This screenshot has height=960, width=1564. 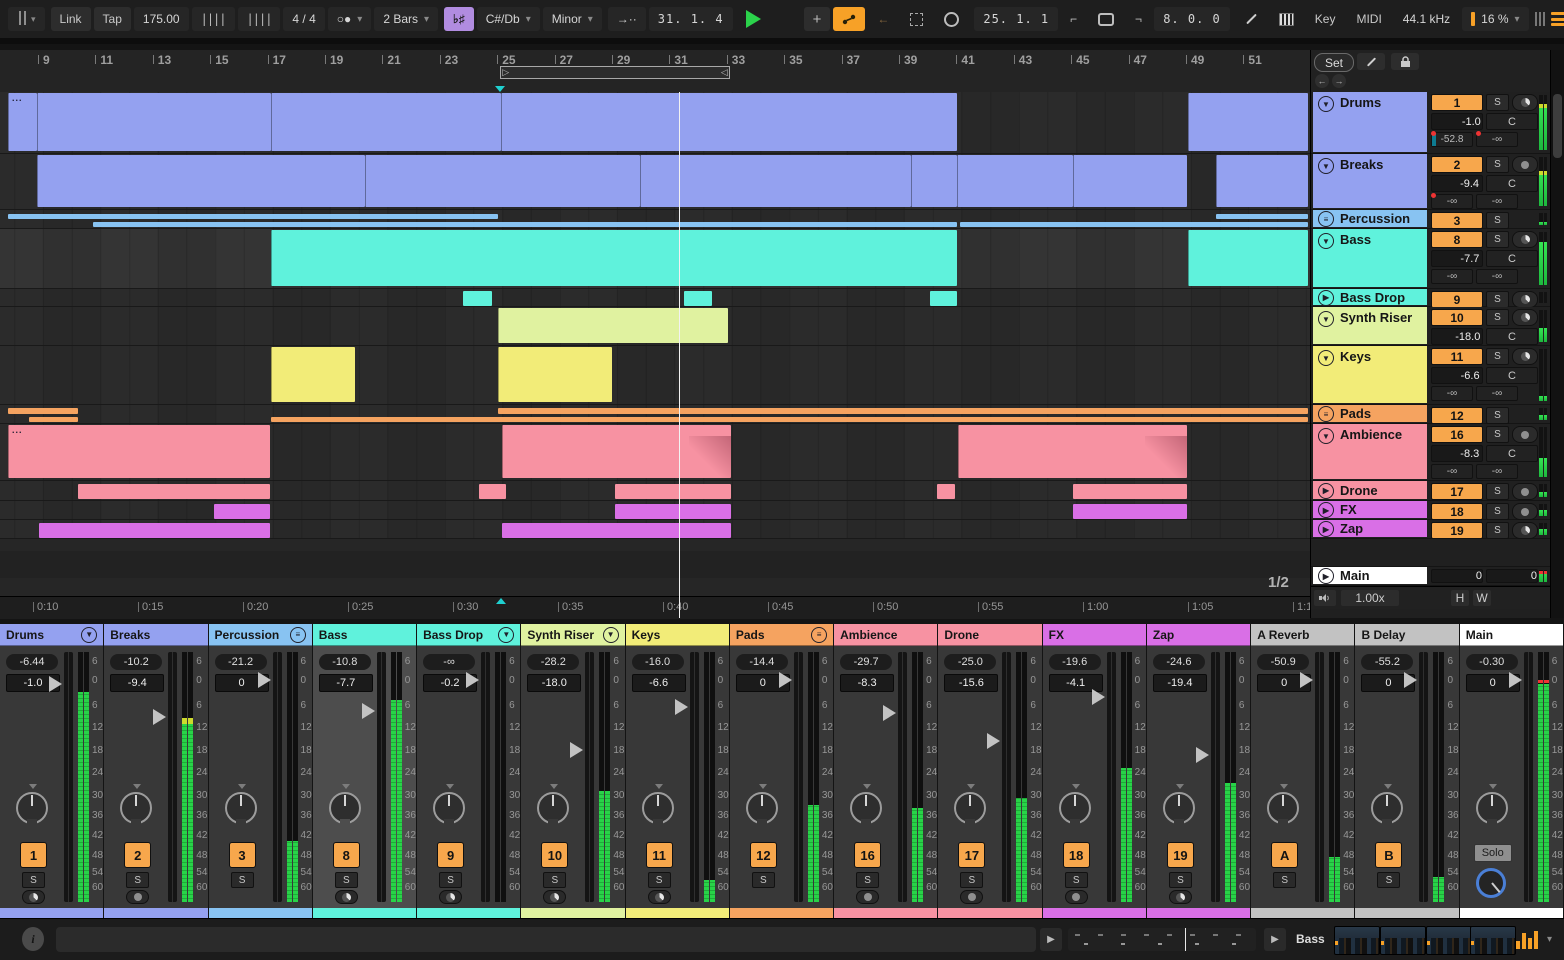 What do you see at coordinates (1334, 62) in the screenshot?
I see `set-locator-button: Set` at bounding box center [1334, 62].